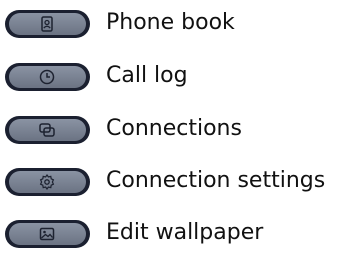 This screenshot has width=348, height=256. I want to click on connections-button, so click(47, 130).